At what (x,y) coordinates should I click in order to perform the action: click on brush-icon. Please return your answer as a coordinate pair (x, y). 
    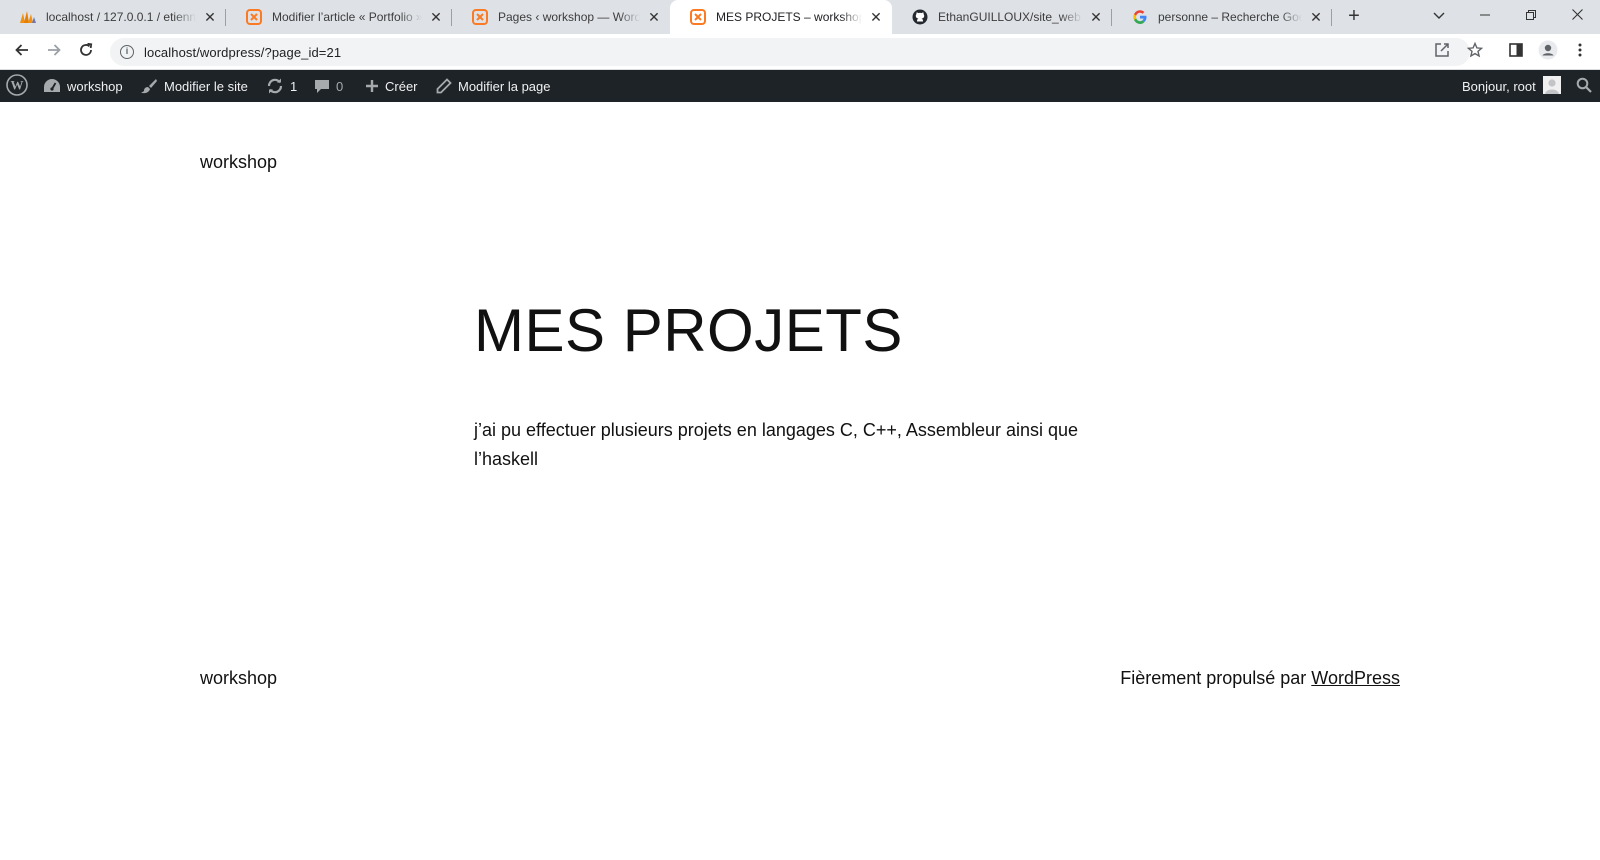
    Looking at the image, I should click on (149, 86).